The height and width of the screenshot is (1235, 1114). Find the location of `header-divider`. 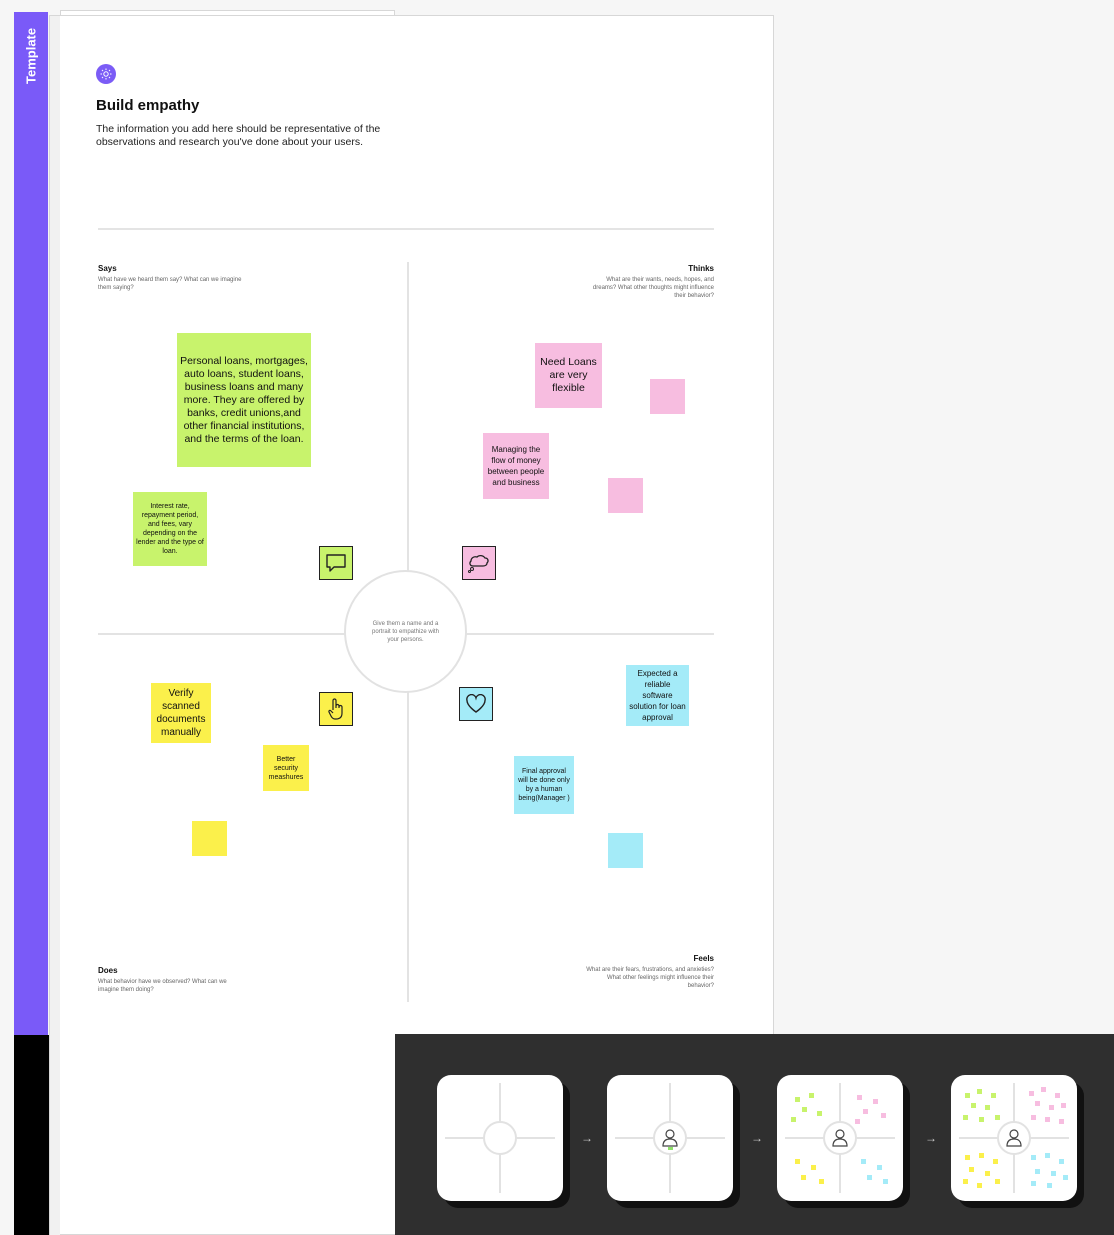

header-divider is located at coordinates (406, 229).